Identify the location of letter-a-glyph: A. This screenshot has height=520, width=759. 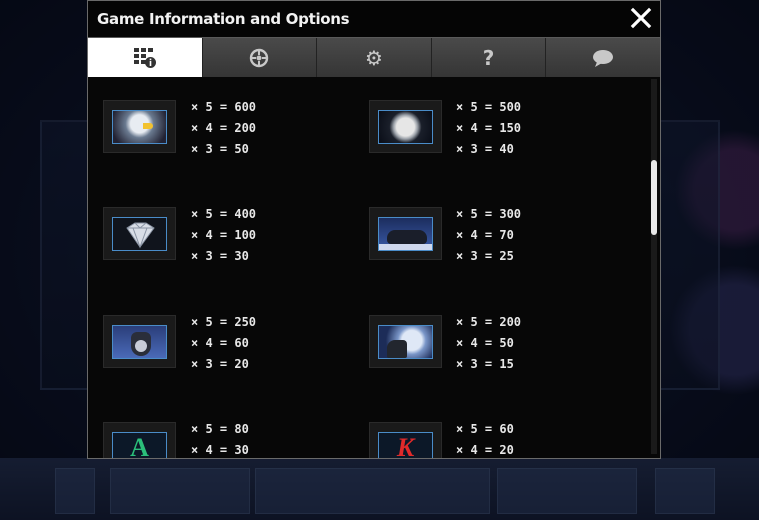
(139, 445).